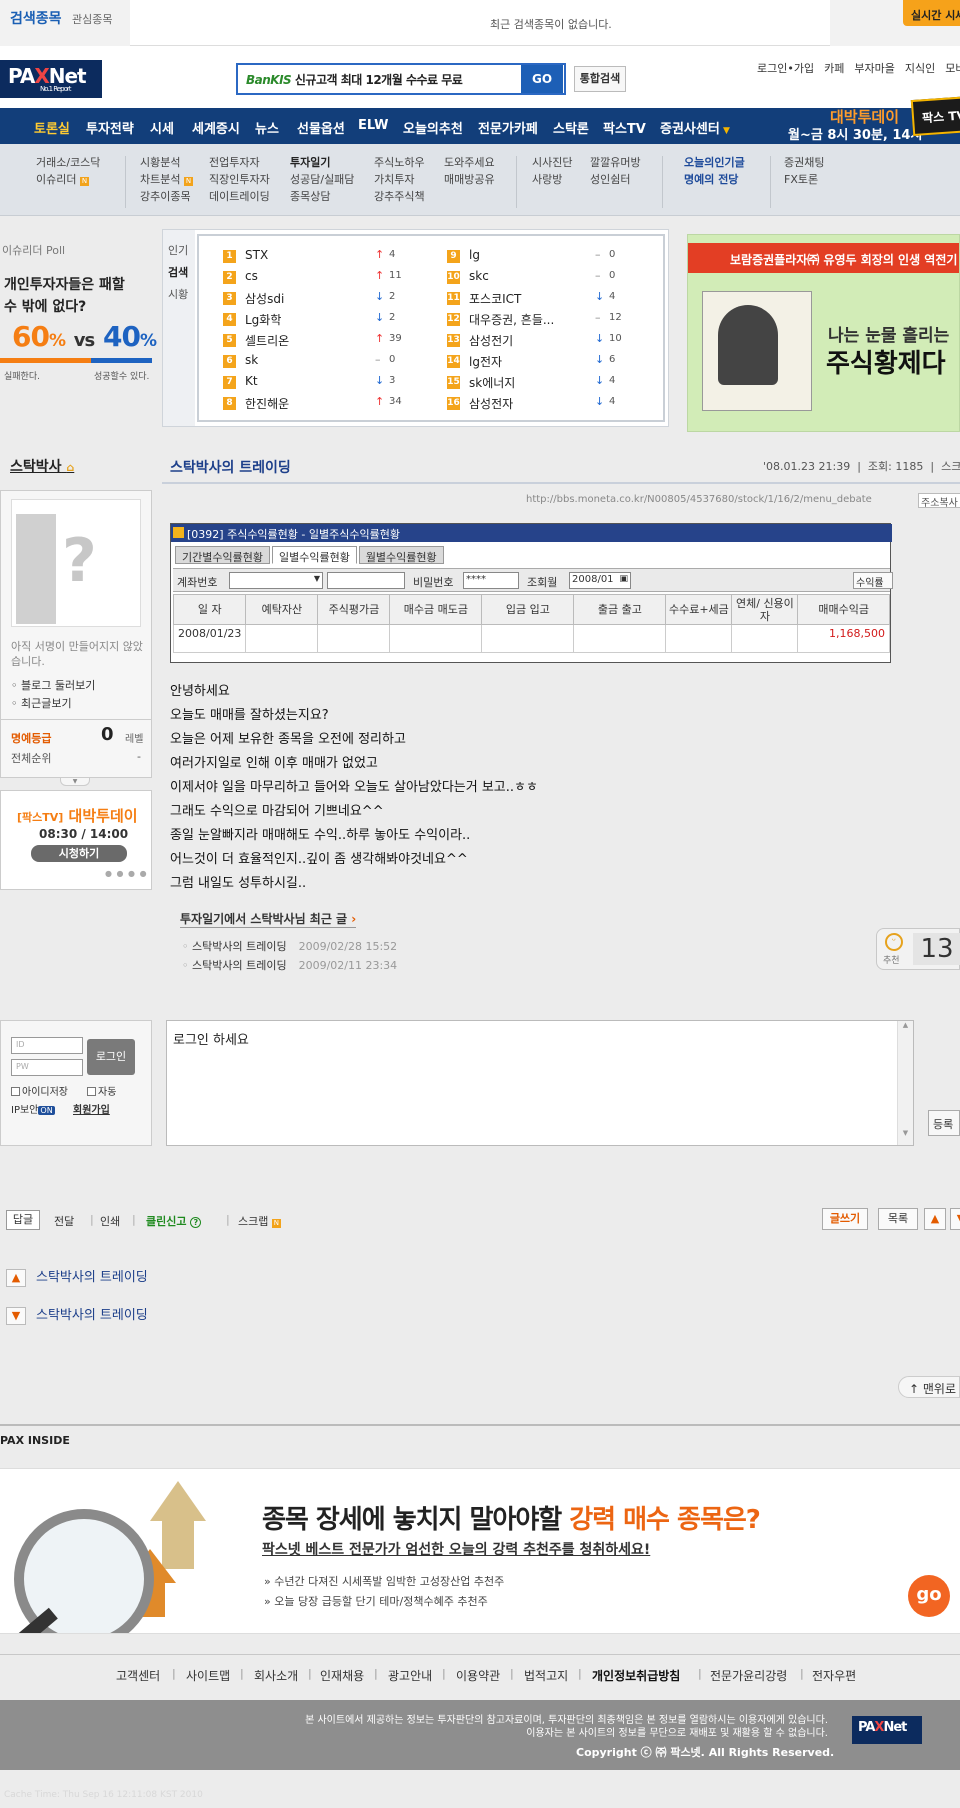 The height and width of the screenshot is (1808, 960). Describe the element at coordinates (323, 277) in the screenshot. I see `ranking-item: 2 cs ↑ 11` at that location.